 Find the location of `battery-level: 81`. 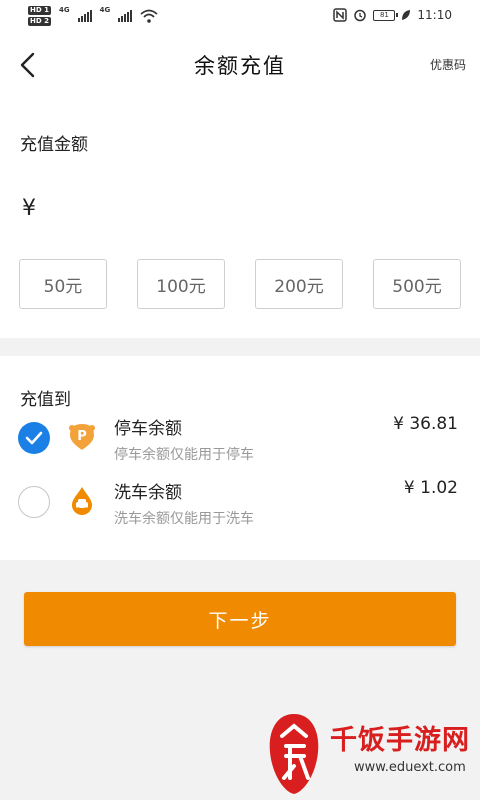

battery-level: 81 is located at coordinates (384, 14).